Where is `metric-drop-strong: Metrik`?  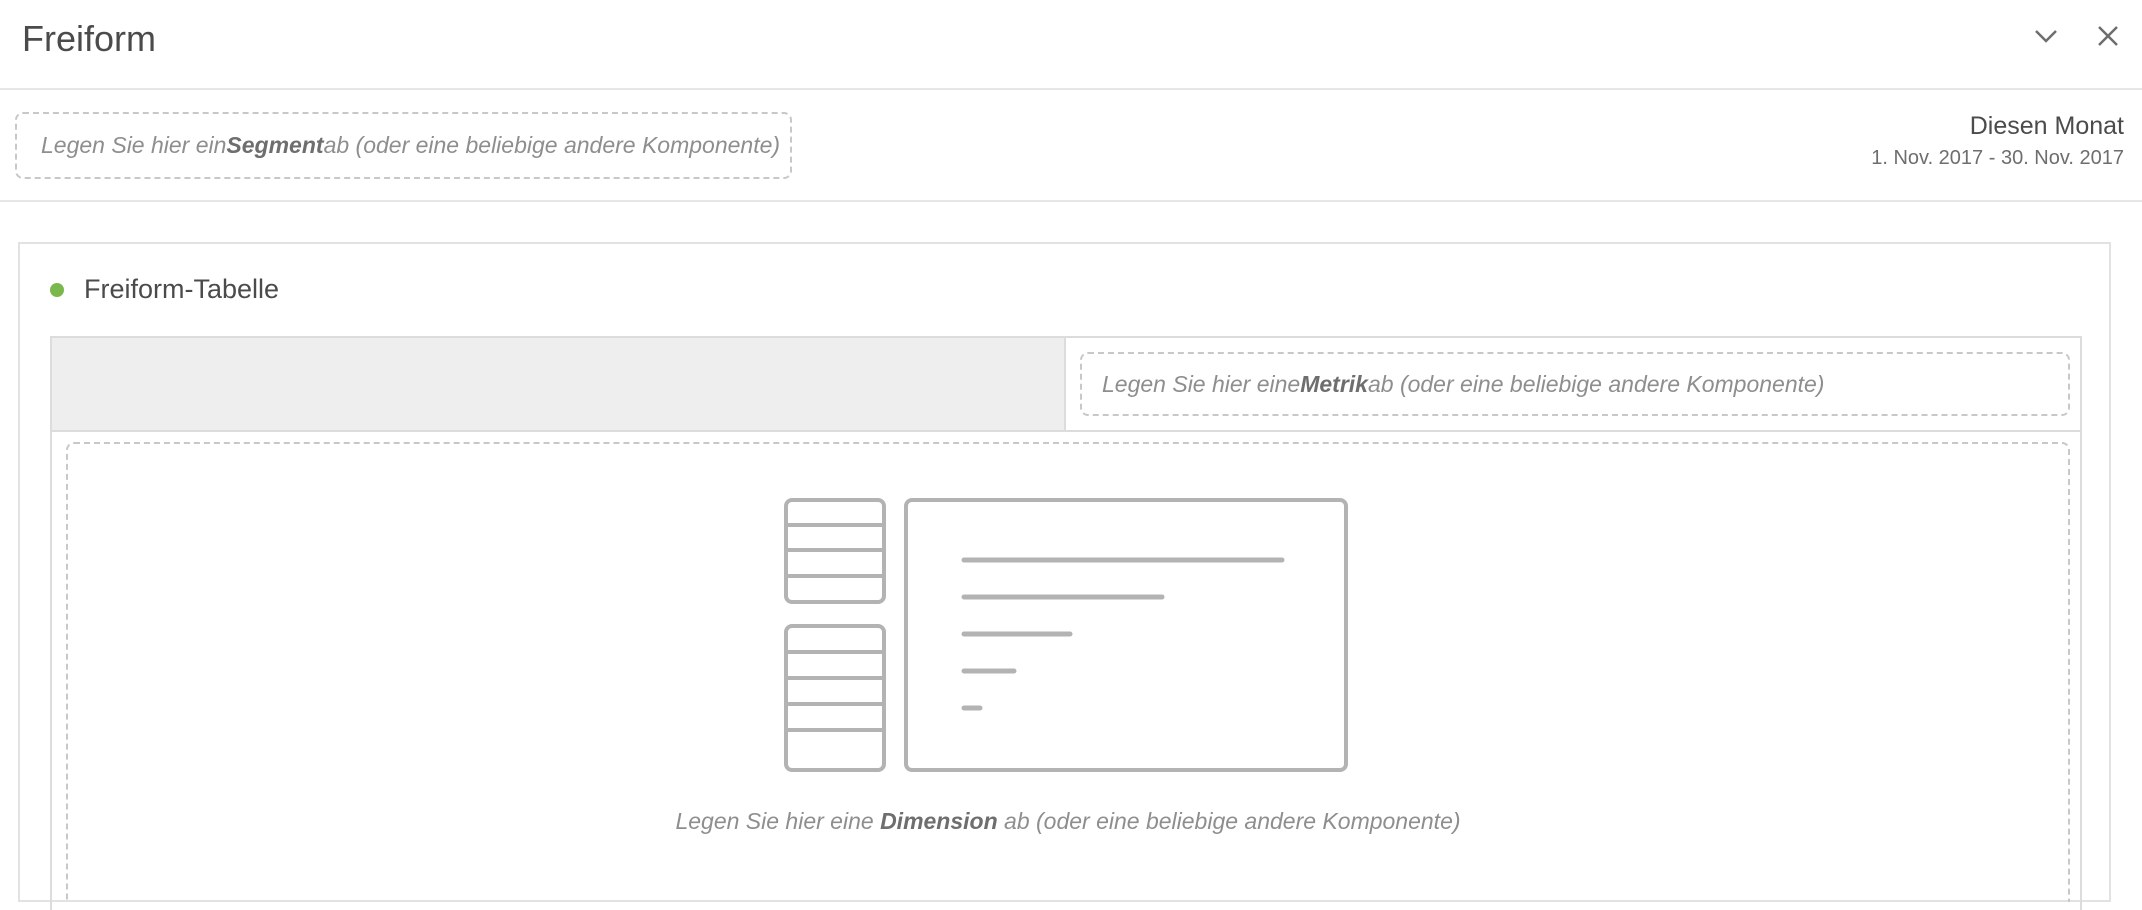 metric-drop-strong: Metrik is located at coordinates (1334, 383).